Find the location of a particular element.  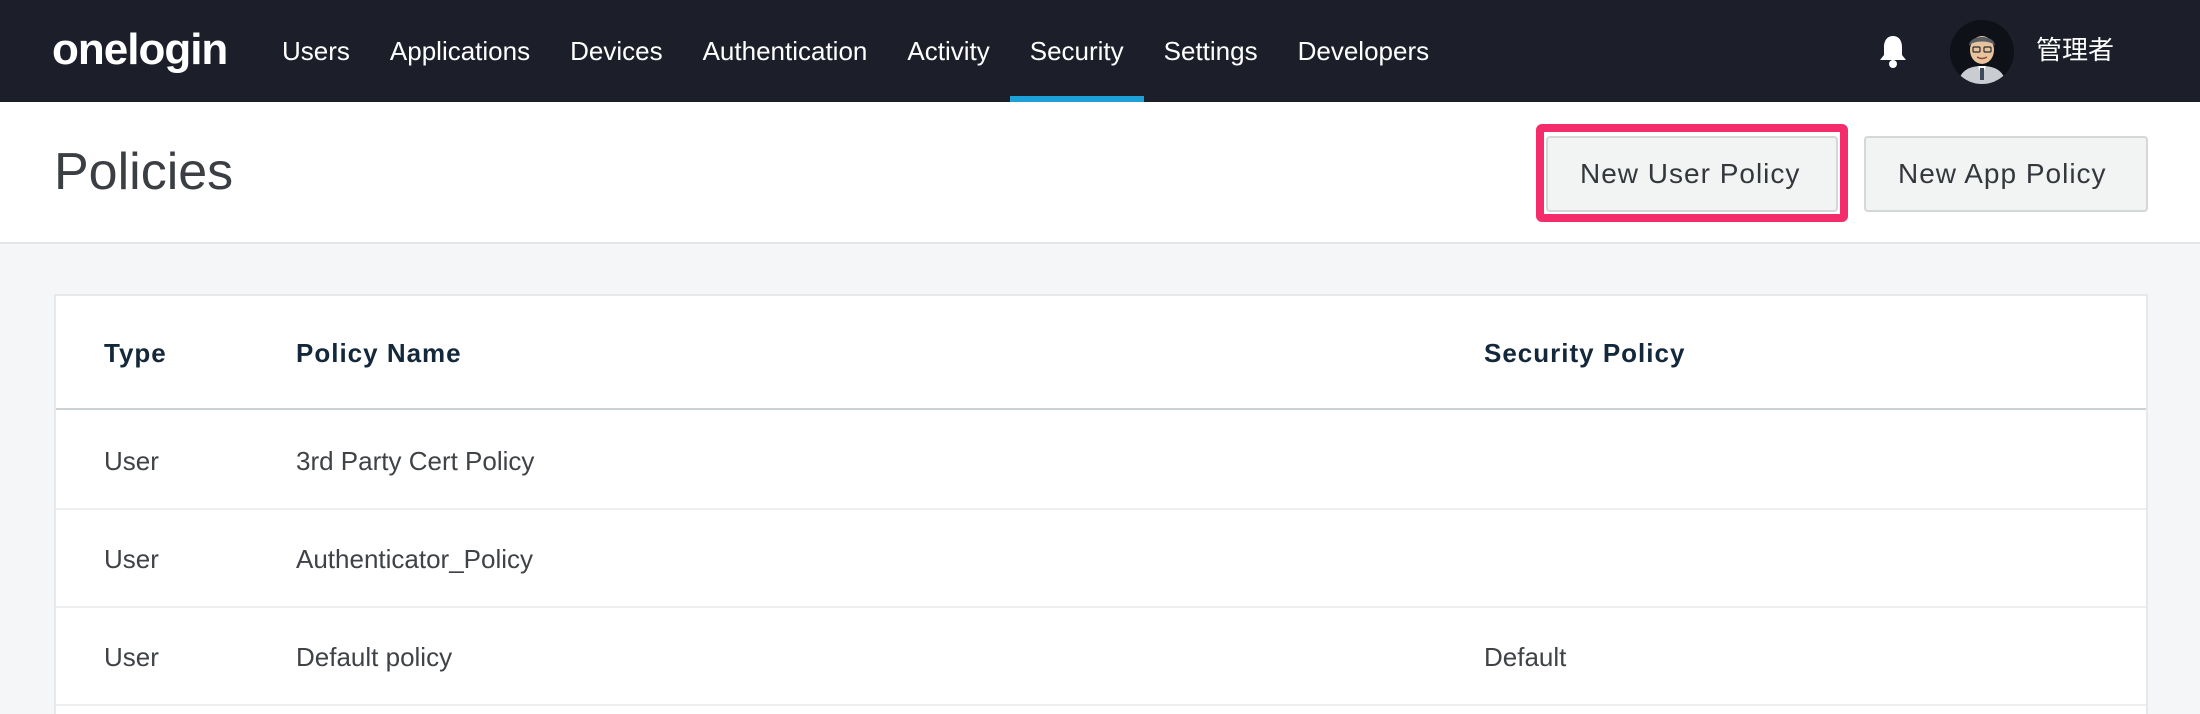

nav-item-security: Security is located at coordinates (1076, 51).